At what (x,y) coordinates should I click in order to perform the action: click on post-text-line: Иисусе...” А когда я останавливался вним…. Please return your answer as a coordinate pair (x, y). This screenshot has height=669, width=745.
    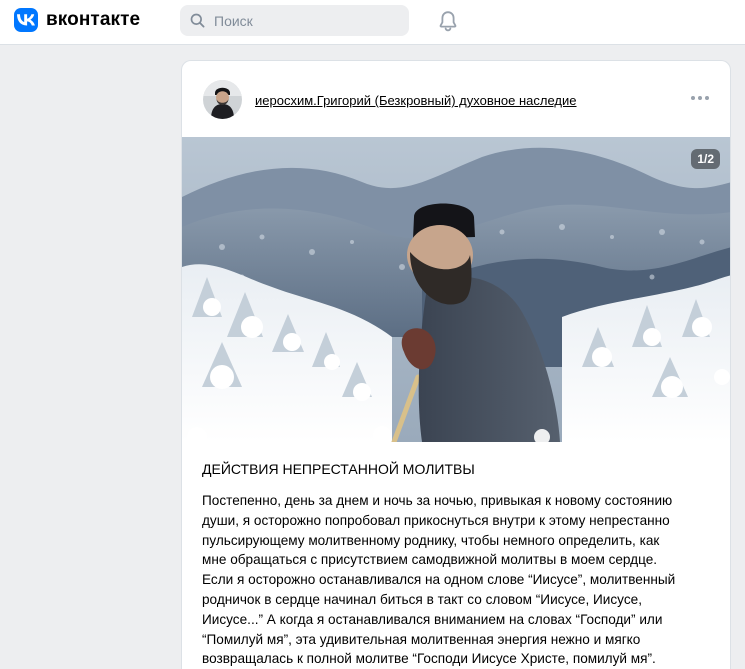
    Looking at the image, I should click on (432, 619).